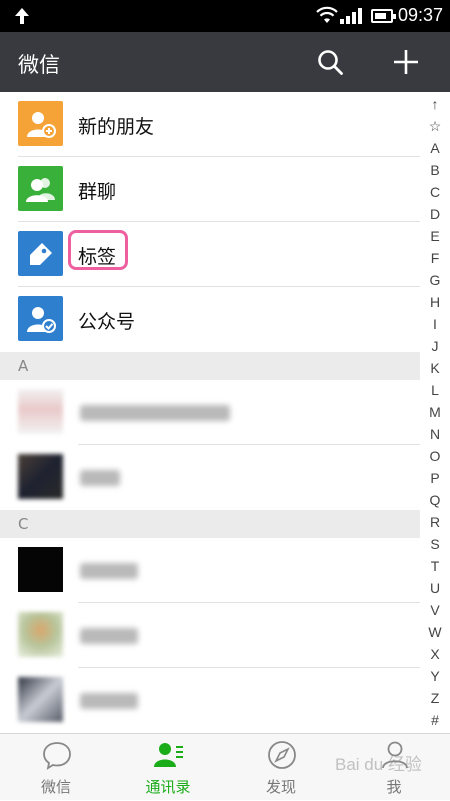 This screenshot has height=801, width=450. What do you see at coordinates (435, 566) in the screenshot?
I see `alphabet-index-letter: T` at bounding box center [435, 566].